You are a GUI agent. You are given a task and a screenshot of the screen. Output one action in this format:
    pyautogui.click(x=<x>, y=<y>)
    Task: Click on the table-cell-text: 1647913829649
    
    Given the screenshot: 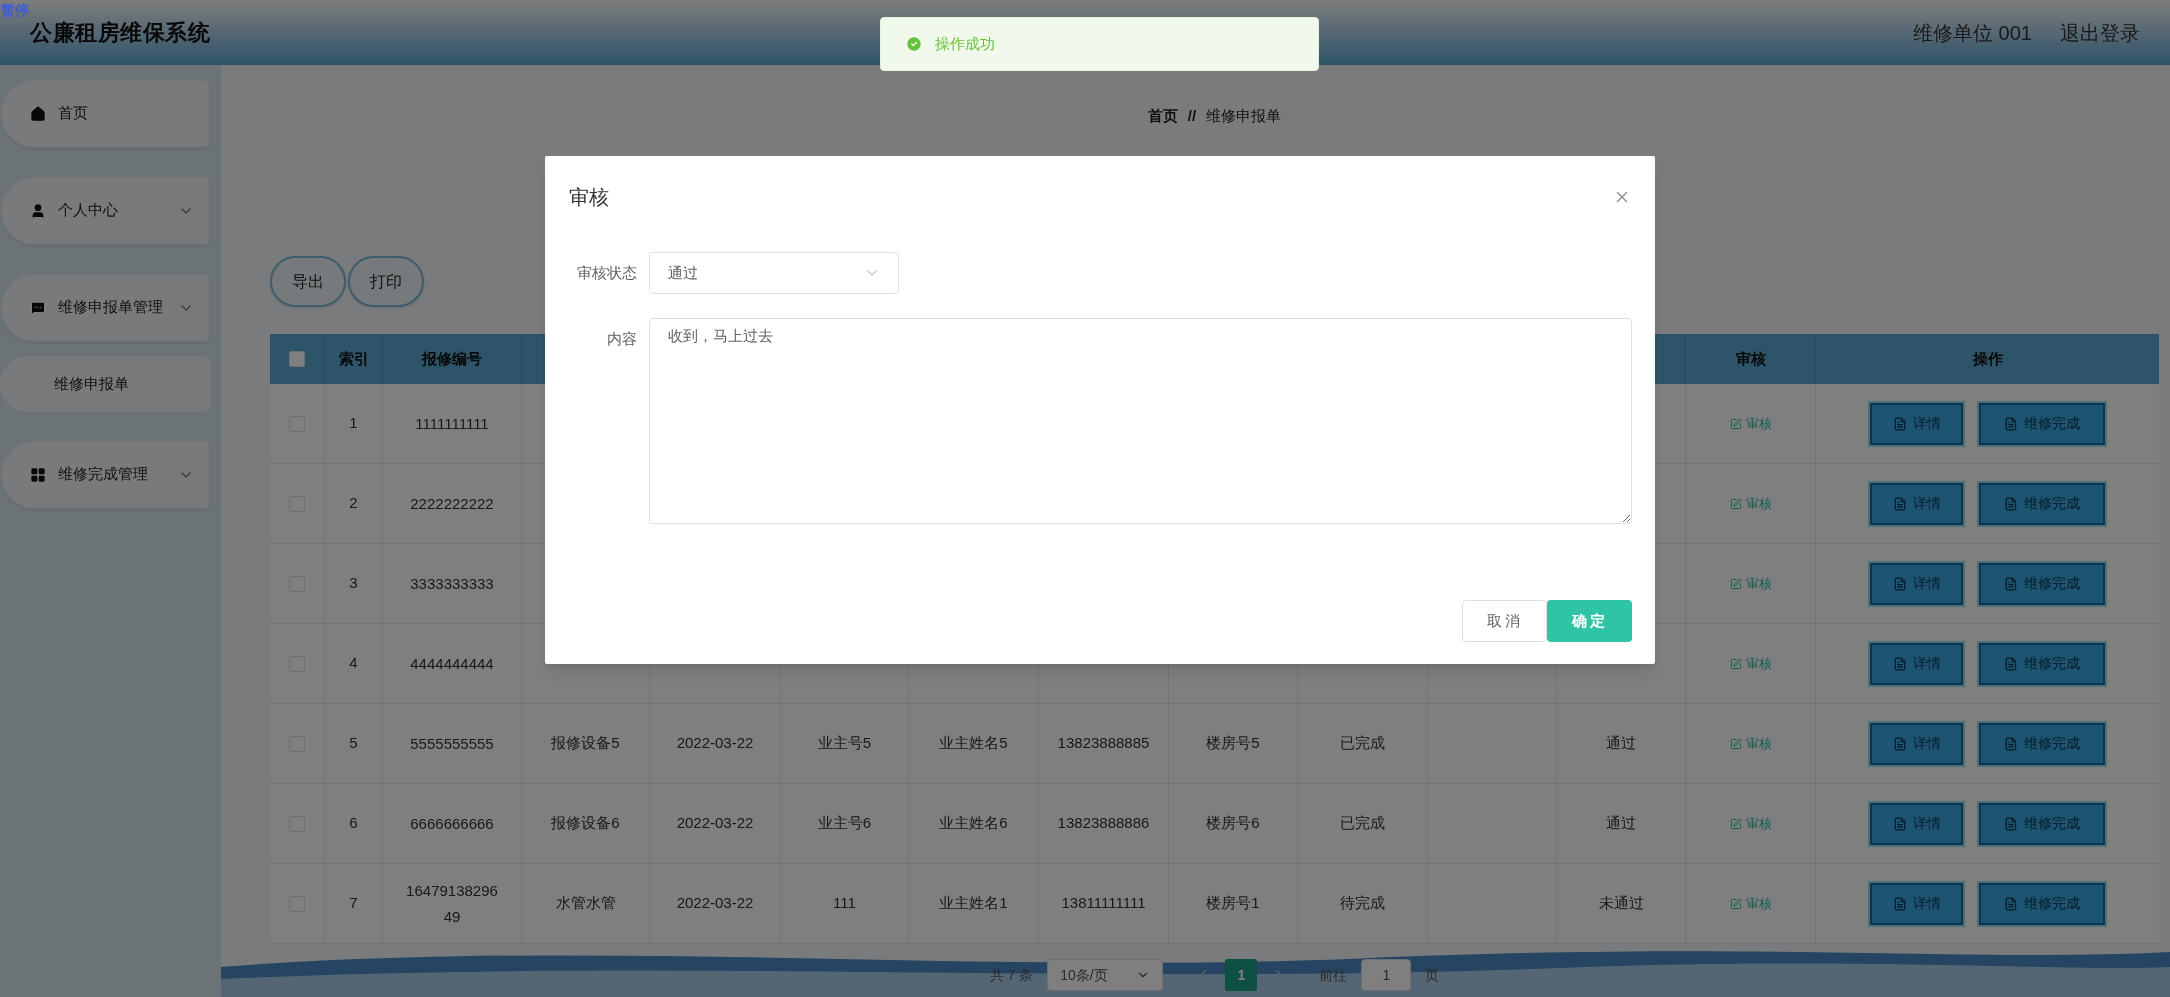 What is the action you would take?
    pyautogui.click(x=452, y=903)
    